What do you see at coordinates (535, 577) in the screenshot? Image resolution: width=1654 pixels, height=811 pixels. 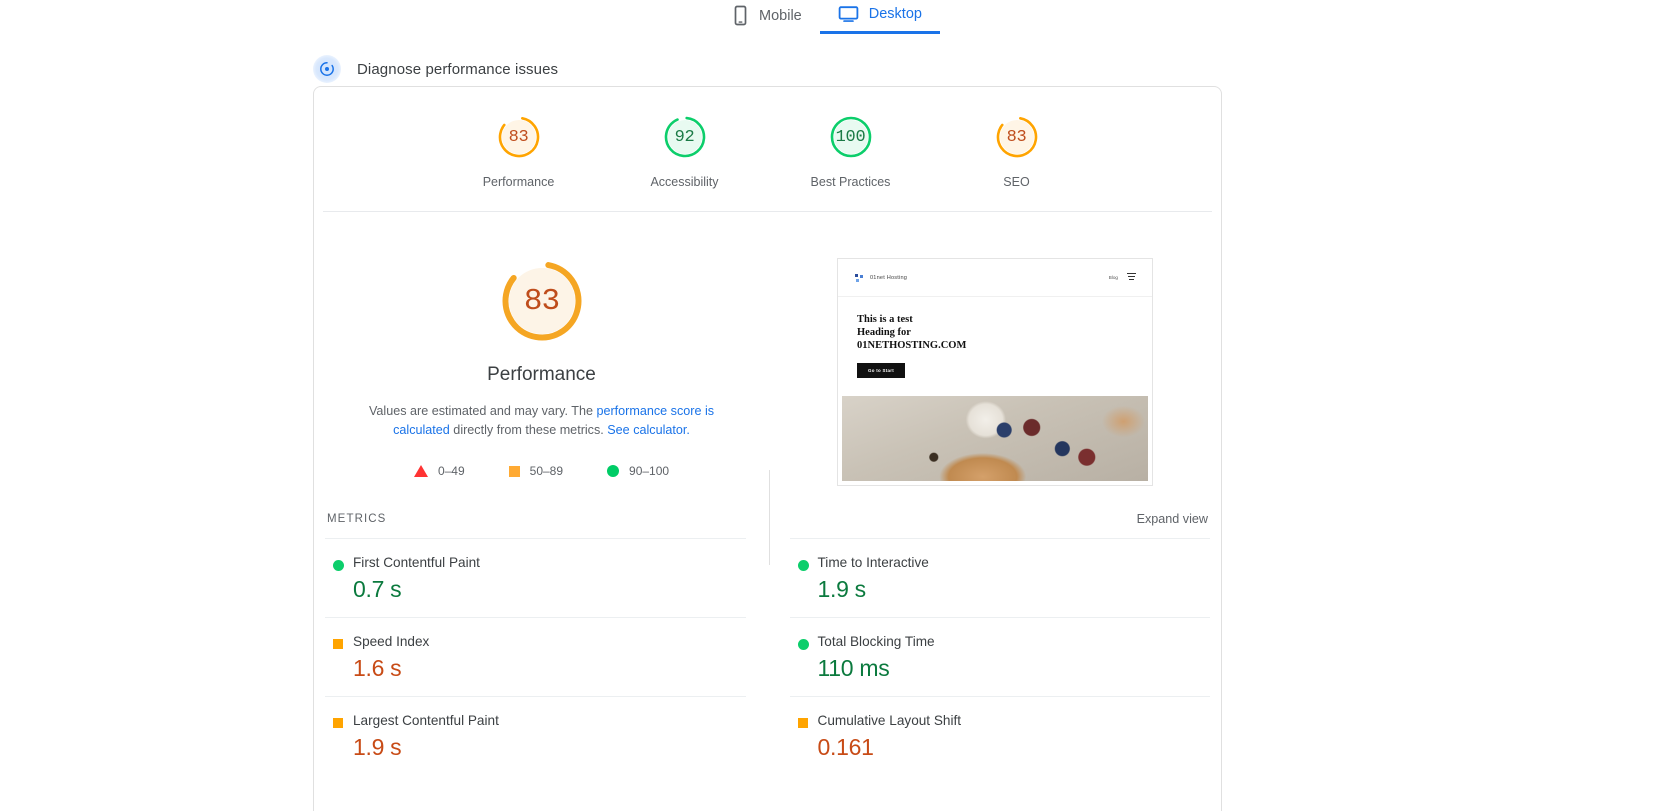 I see `metric-first-contentful-paint: First Contentful Paint 0.7 s` at bounding box center [535, 577].